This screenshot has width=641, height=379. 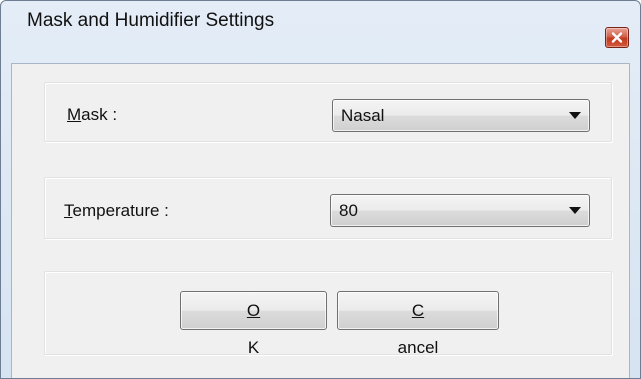 I want to click on close-button, so click(x=617, y=37).